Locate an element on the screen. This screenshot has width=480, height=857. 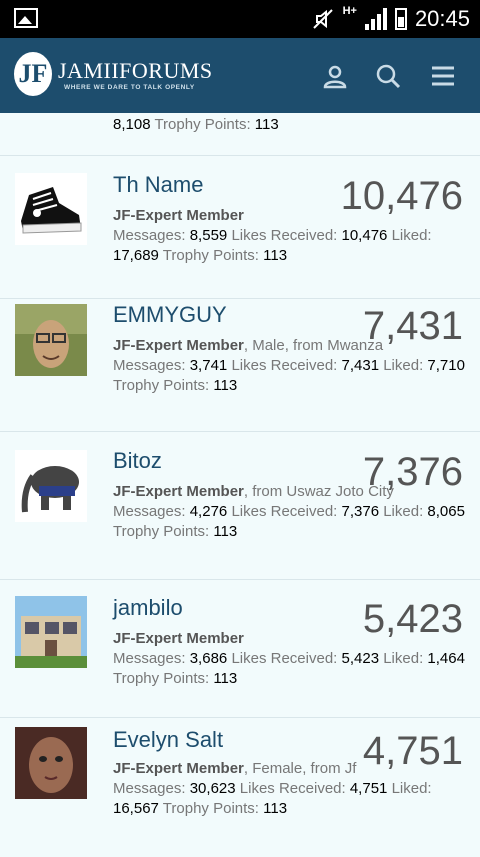
mute-icon is located at coordinates (322, 19).